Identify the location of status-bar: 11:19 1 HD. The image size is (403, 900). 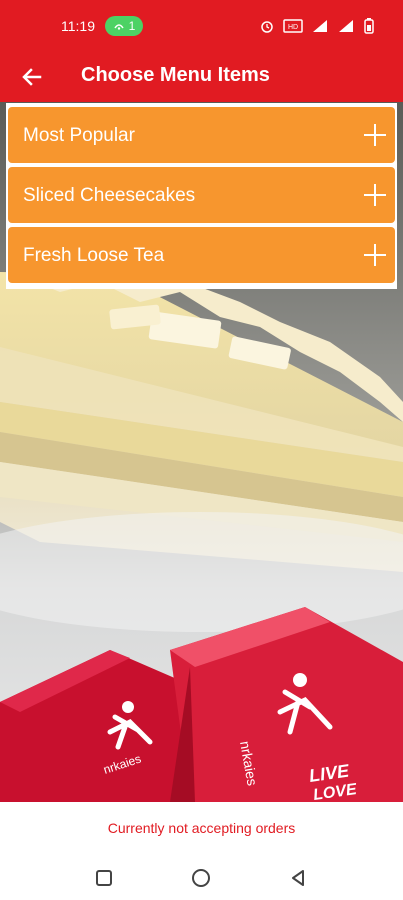
(201, 26).